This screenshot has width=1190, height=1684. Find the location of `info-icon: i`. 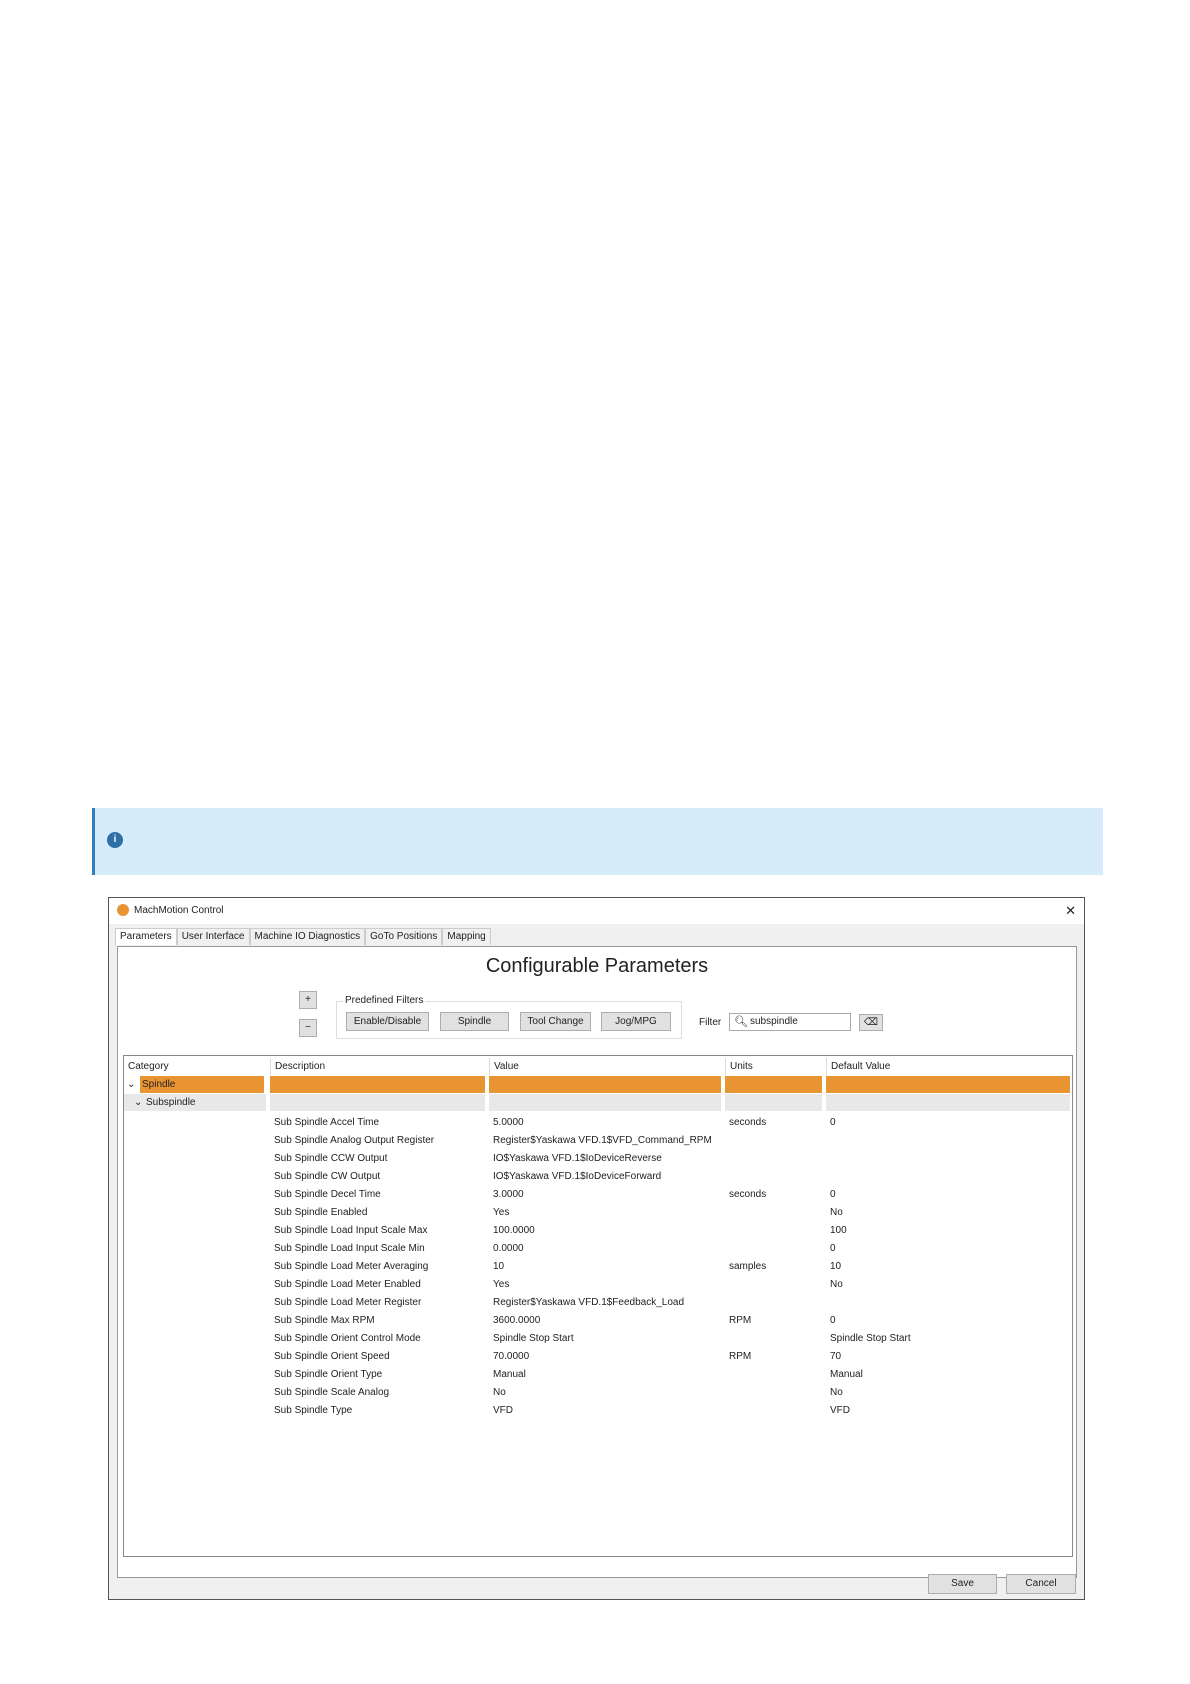

info-icon: i is located at coordinates (115, 840).